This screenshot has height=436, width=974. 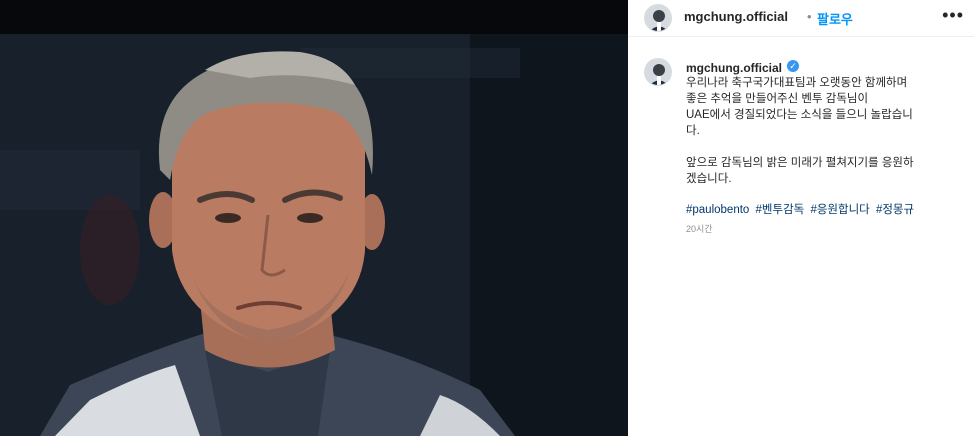 What do you see at coordinates (835, 18) in the screenshot?
I see `follow-button: 팔로우` at bounding box center [835, 18].